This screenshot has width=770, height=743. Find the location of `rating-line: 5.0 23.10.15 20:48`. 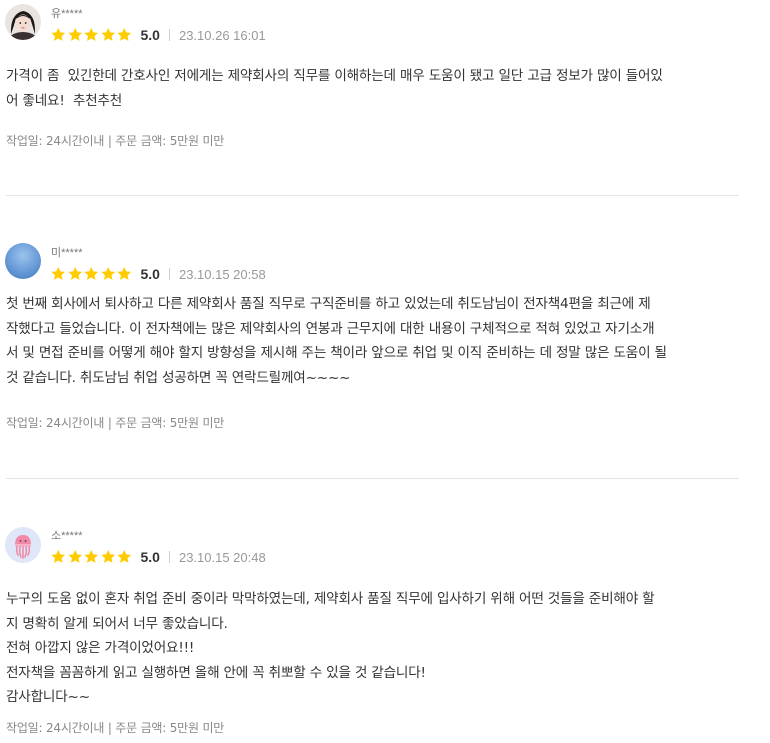

rating-line: 5.0 23.10.15 20:48 is located at coordinates (158, 557).